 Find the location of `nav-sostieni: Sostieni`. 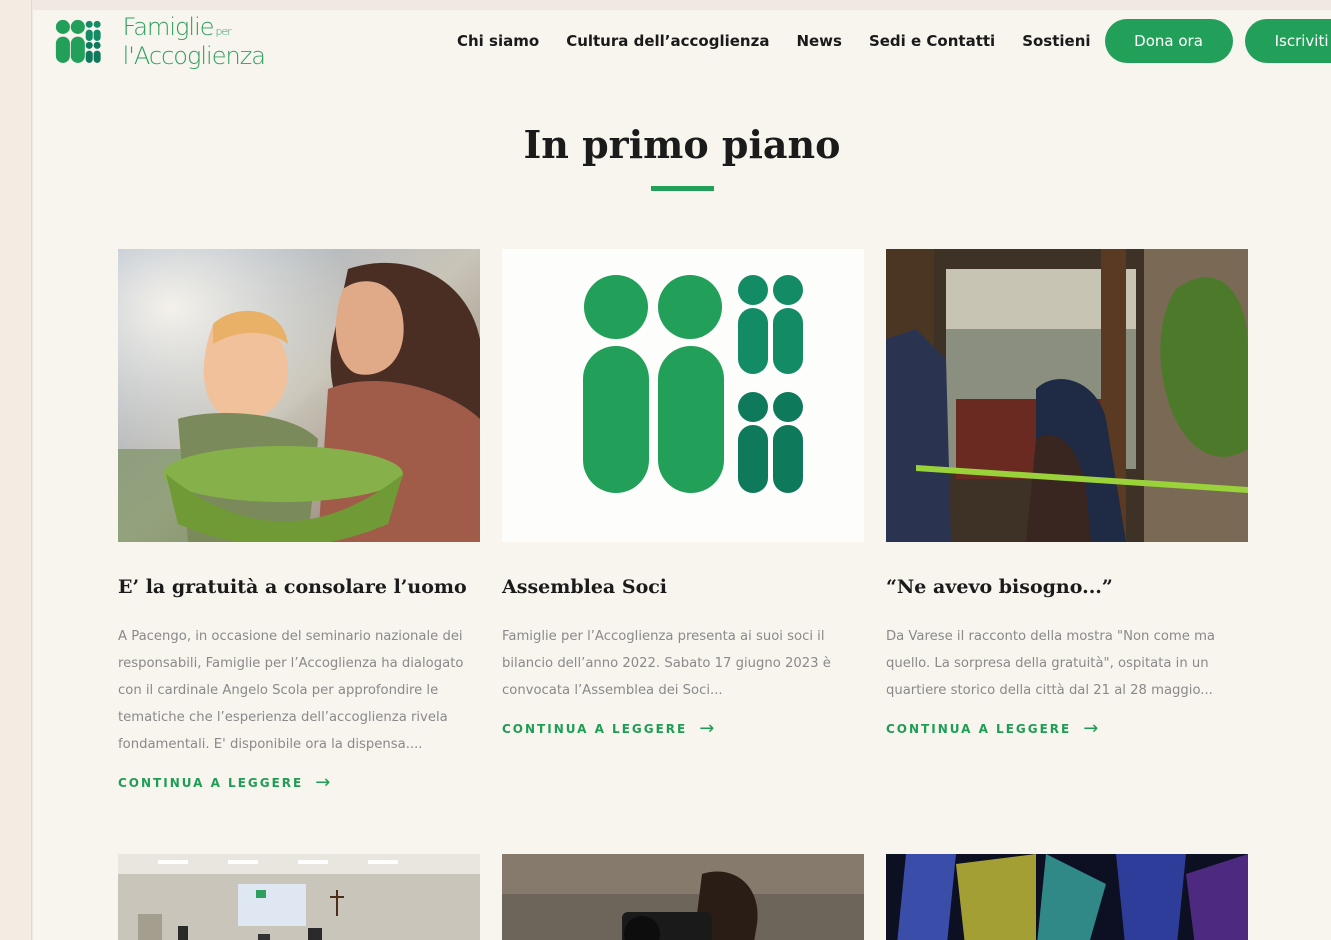

nav-sostieni: Sostieni is located at coordinates (1056, 41).